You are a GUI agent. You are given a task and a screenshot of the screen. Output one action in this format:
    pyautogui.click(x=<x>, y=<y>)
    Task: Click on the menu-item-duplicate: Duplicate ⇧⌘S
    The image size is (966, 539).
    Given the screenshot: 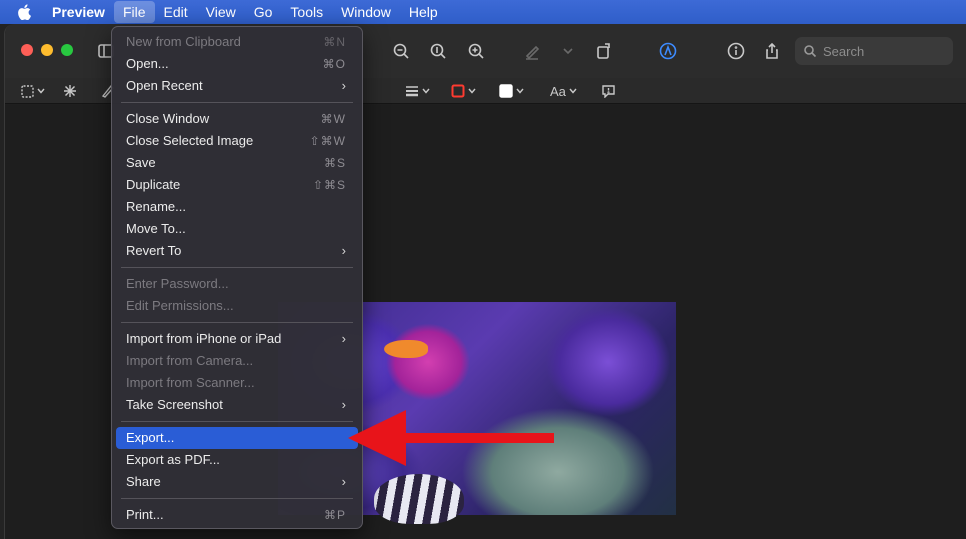 What is the action you would take?
    pyautogui.click(x=237, y=185)
    